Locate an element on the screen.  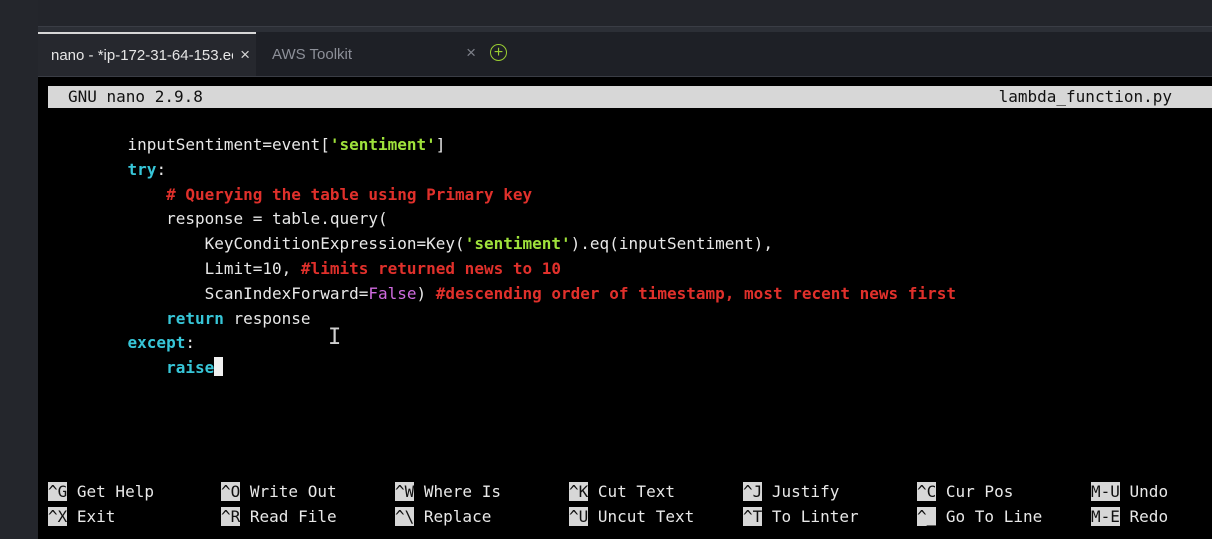
shortcut-key: ^\ is located at coordinates (405, 516).